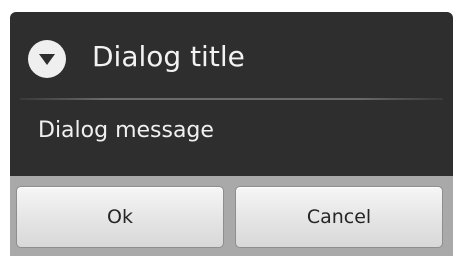  What do you see at coordinates (339, 217) in the screenshot?
I see `cancel-button: Cancel` at bounding box center [339, 217].